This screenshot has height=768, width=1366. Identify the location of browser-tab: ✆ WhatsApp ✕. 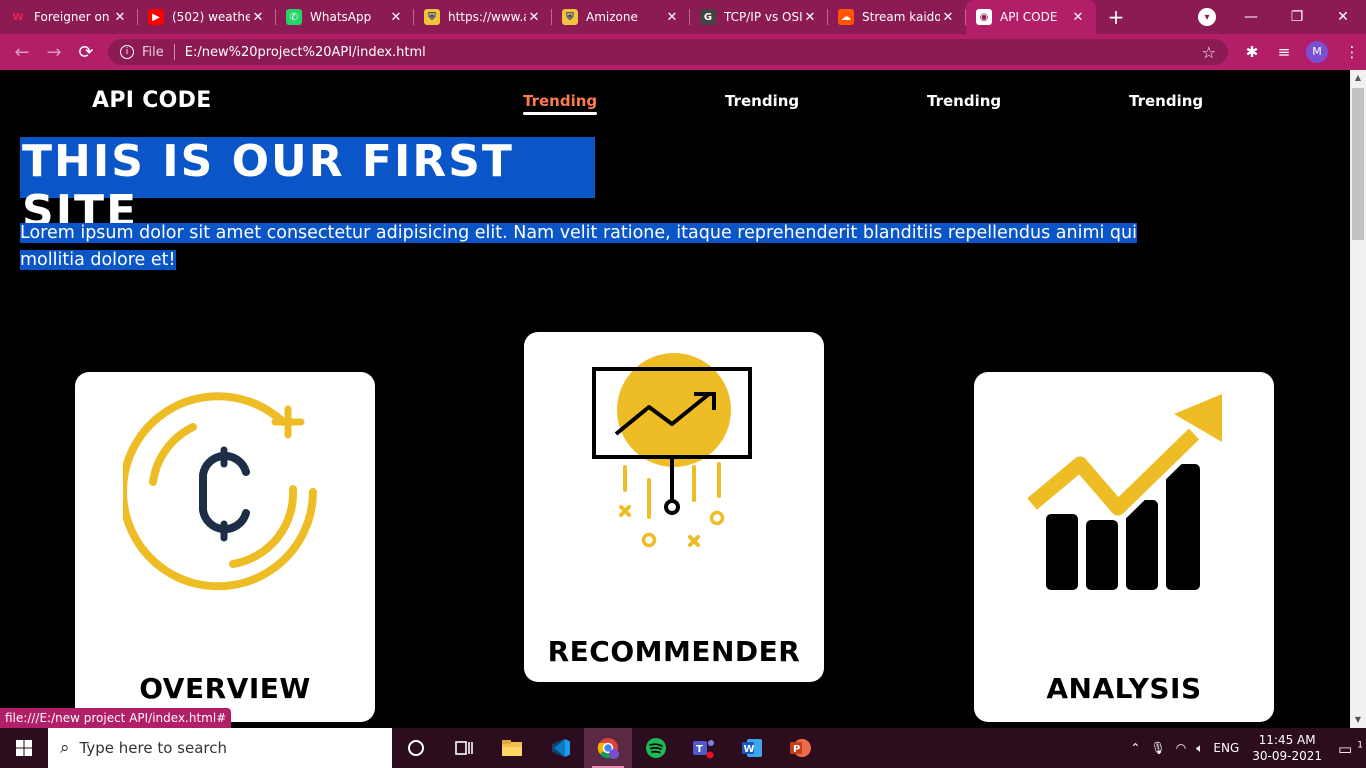
(345, 17).